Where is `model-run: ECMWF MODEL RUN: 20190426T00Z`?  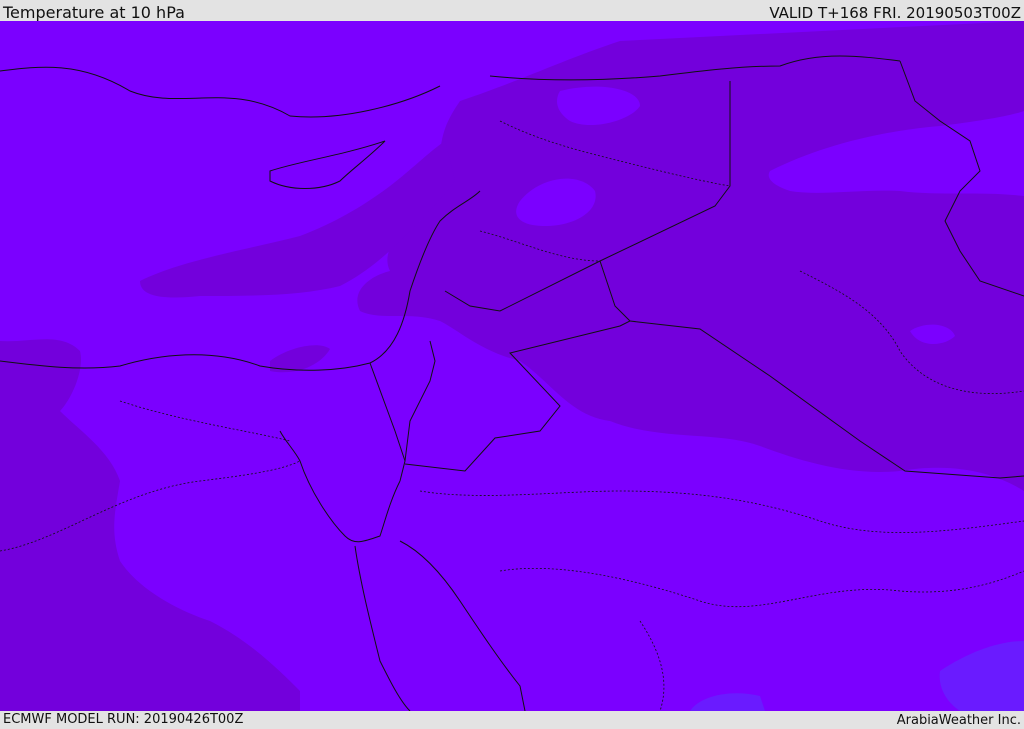
model-run: ECMWF MODEL RUN: 20190426T00Z is located at coordinates (123, 719).